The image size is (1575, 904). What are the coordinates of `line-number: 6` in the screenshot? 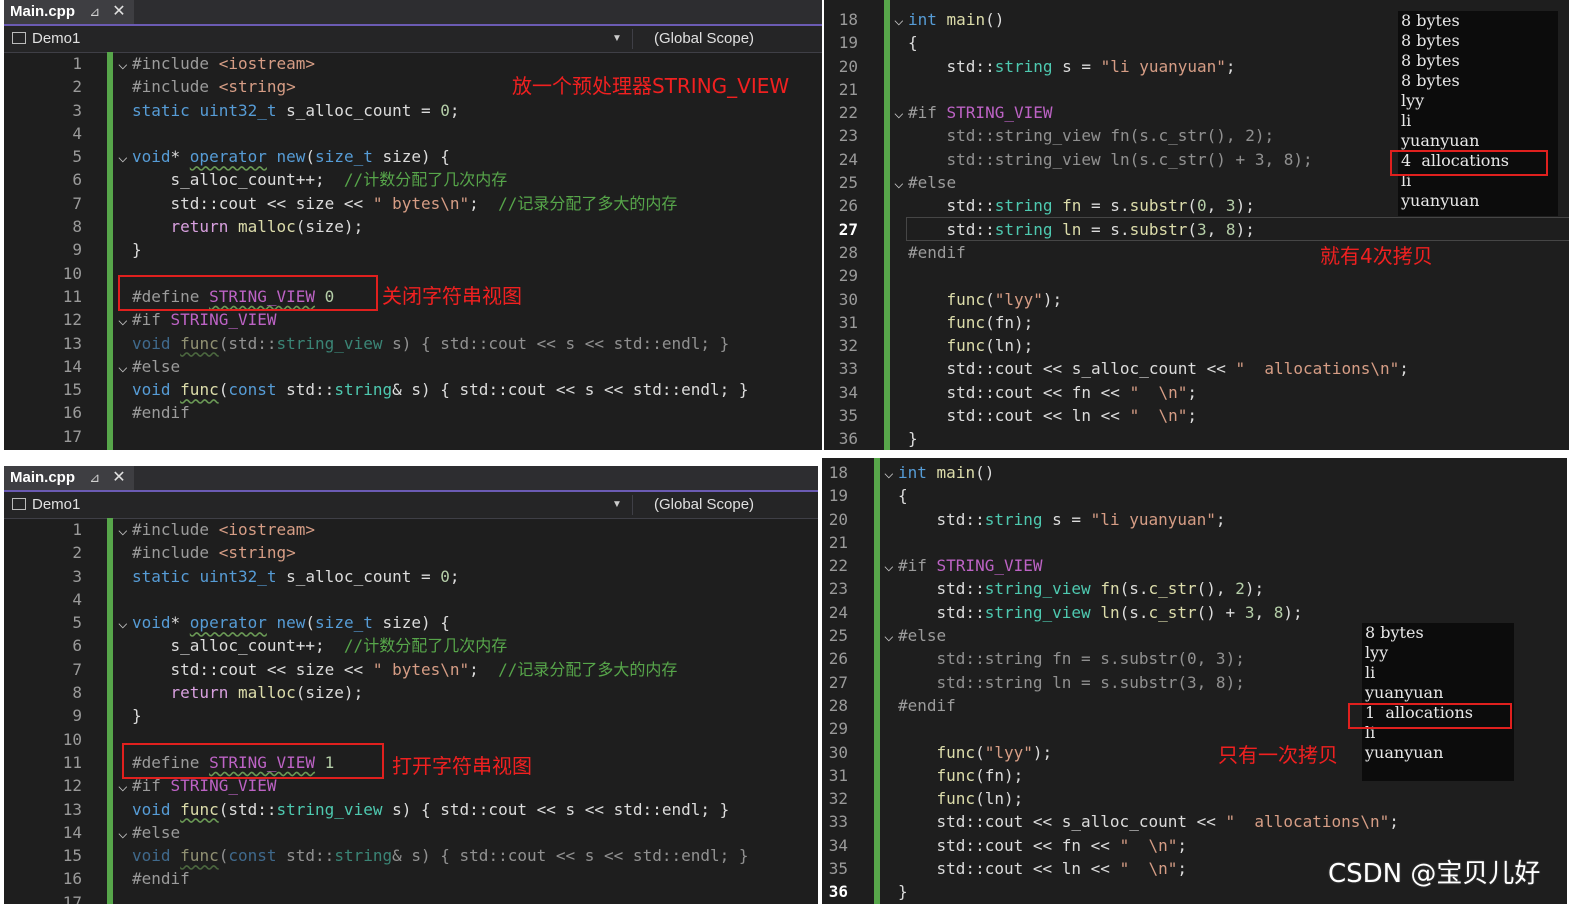 It's located at (77, 646).